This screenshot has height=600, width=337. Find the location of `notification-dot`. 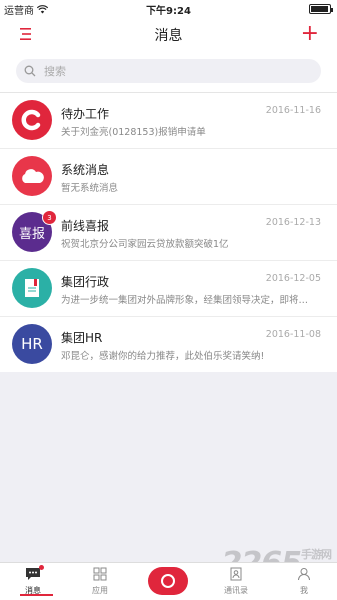

notification-dot is located at coordinates (41, 567).